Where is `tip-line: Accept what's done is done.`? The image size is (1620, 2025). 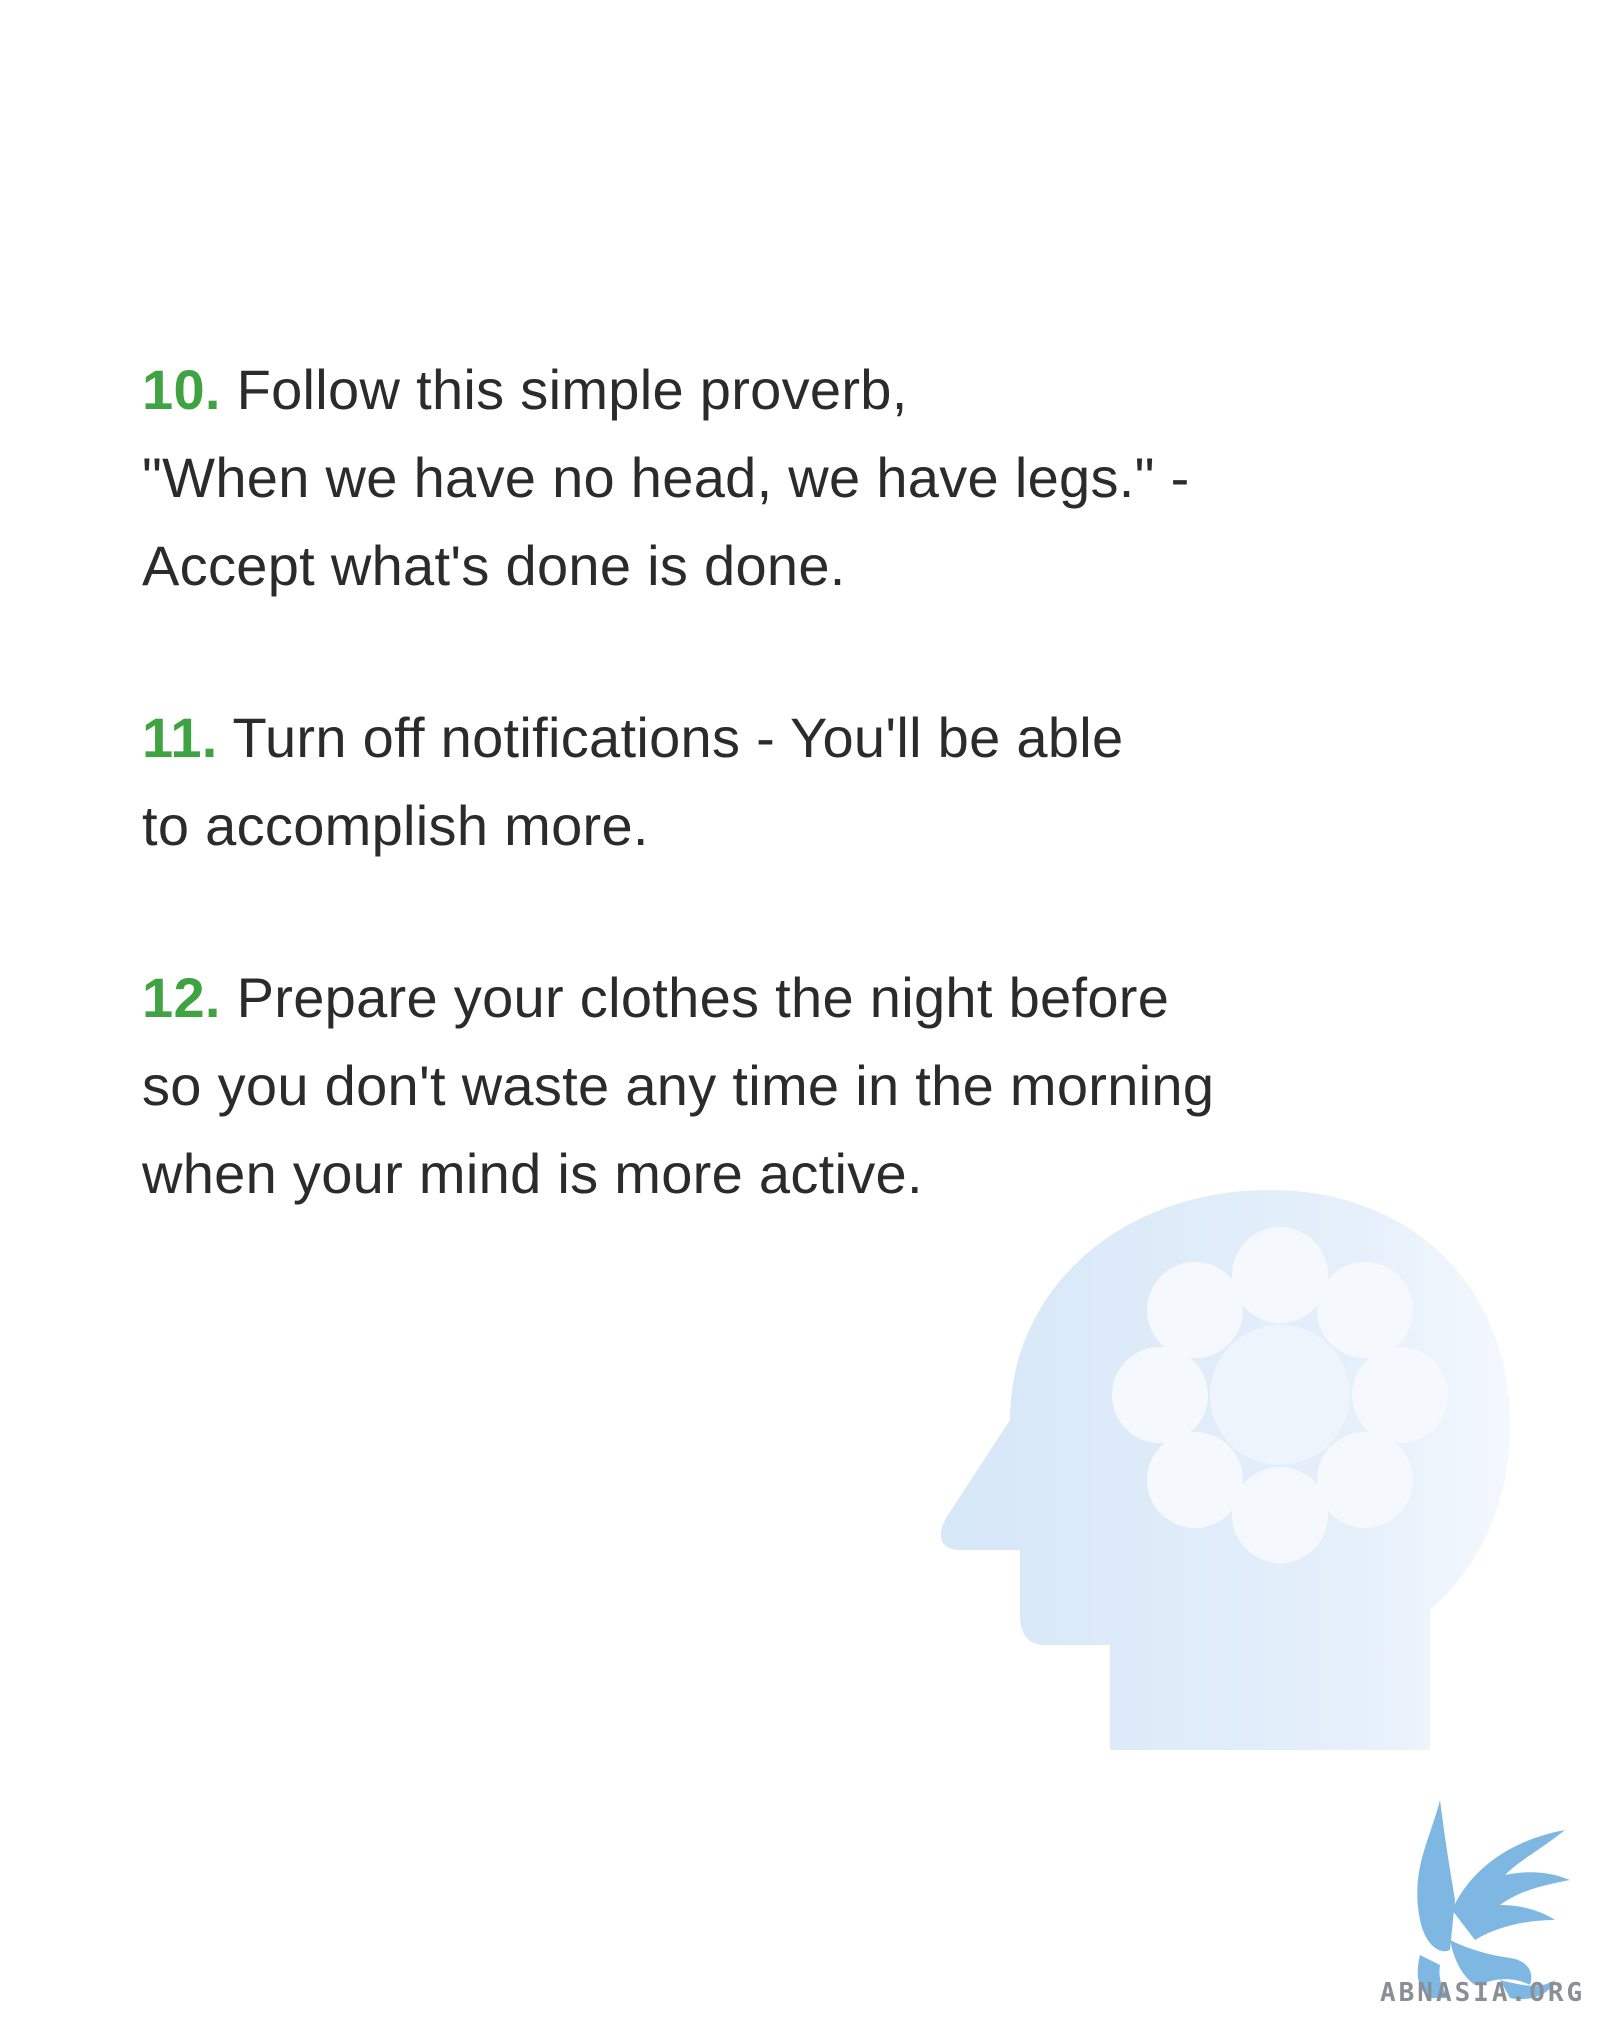
tip-line: Accept what's done is done. is located at coordinates (494, 565).